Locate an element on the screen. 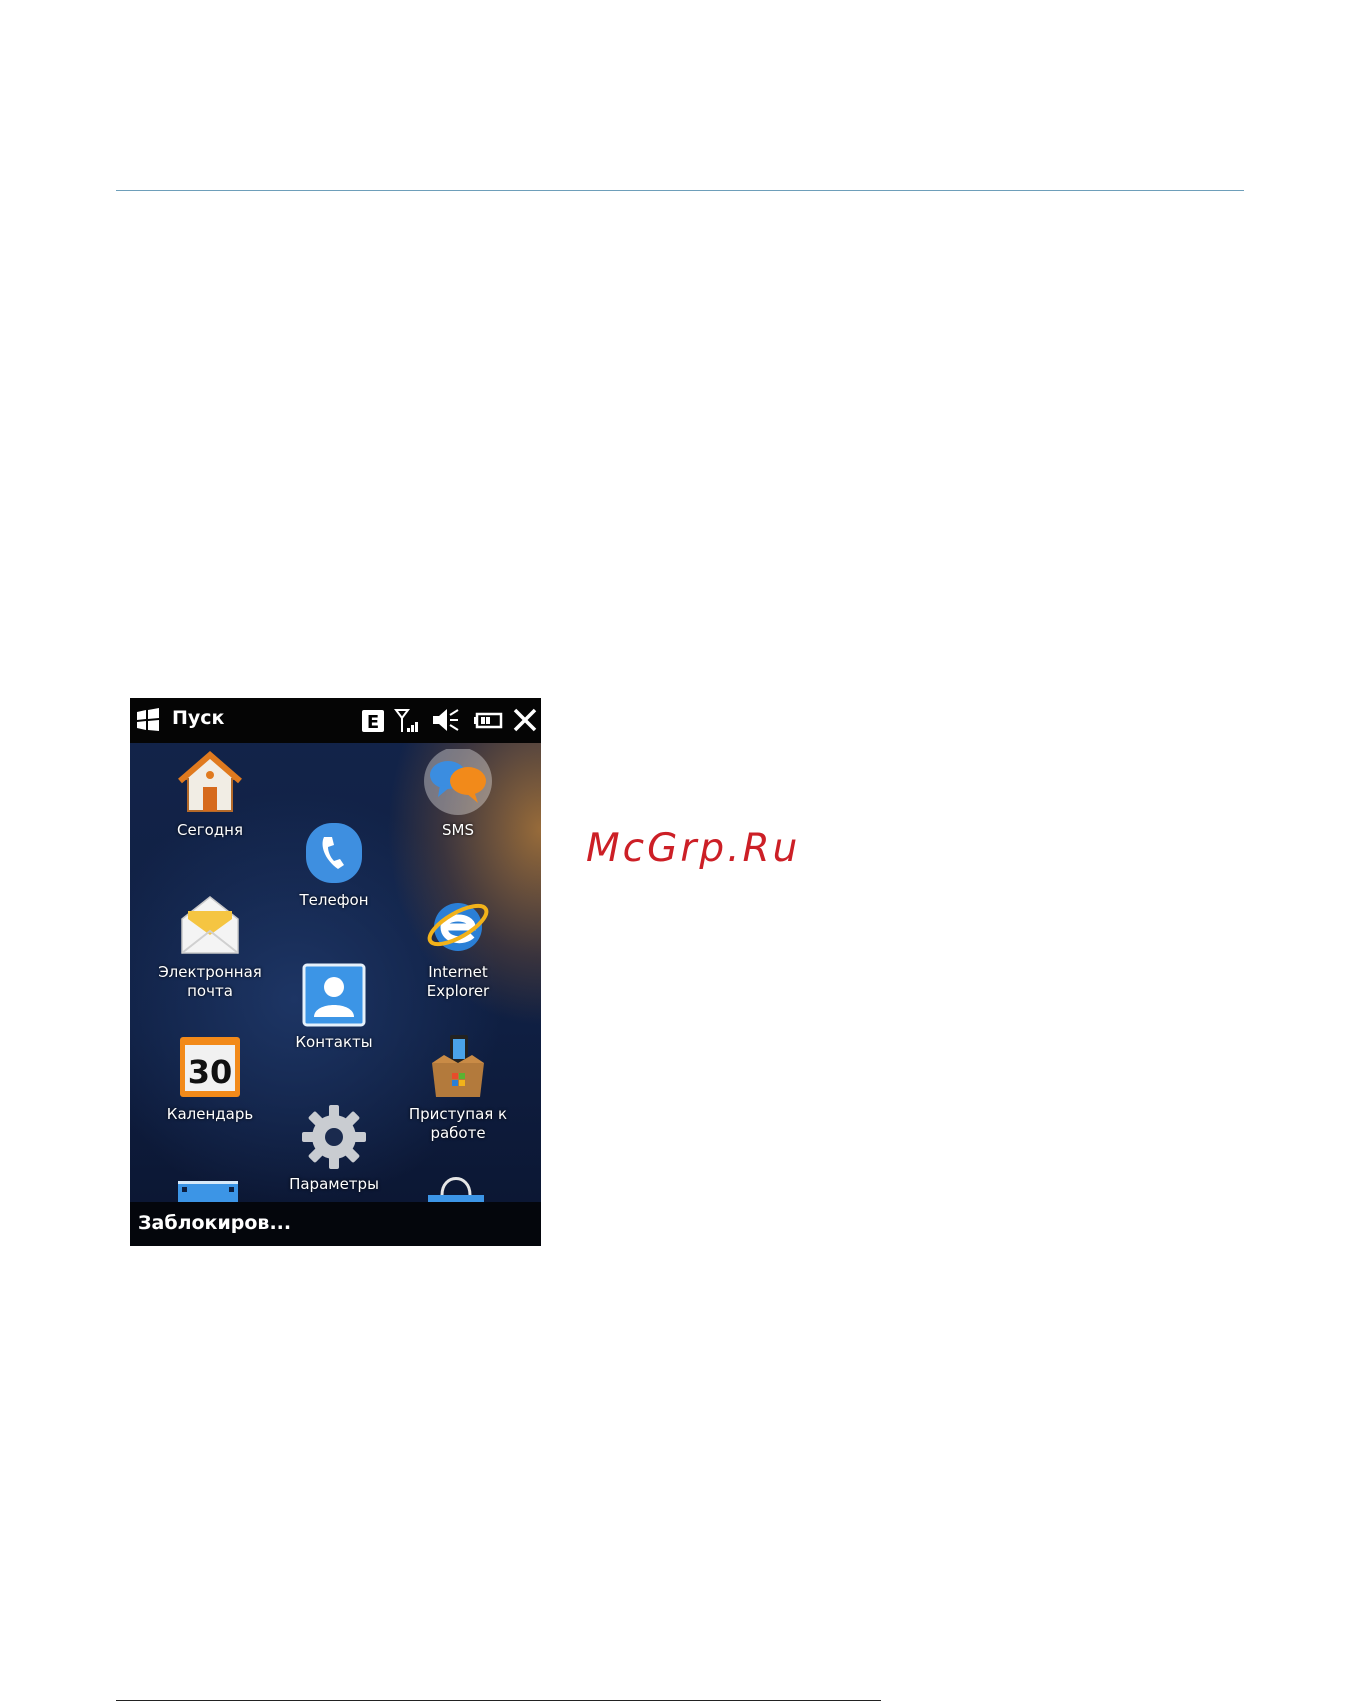 The height and width of the screenshot is (1702, 1361). tile-settings: Параметры is located at coordinates (334, 1148).